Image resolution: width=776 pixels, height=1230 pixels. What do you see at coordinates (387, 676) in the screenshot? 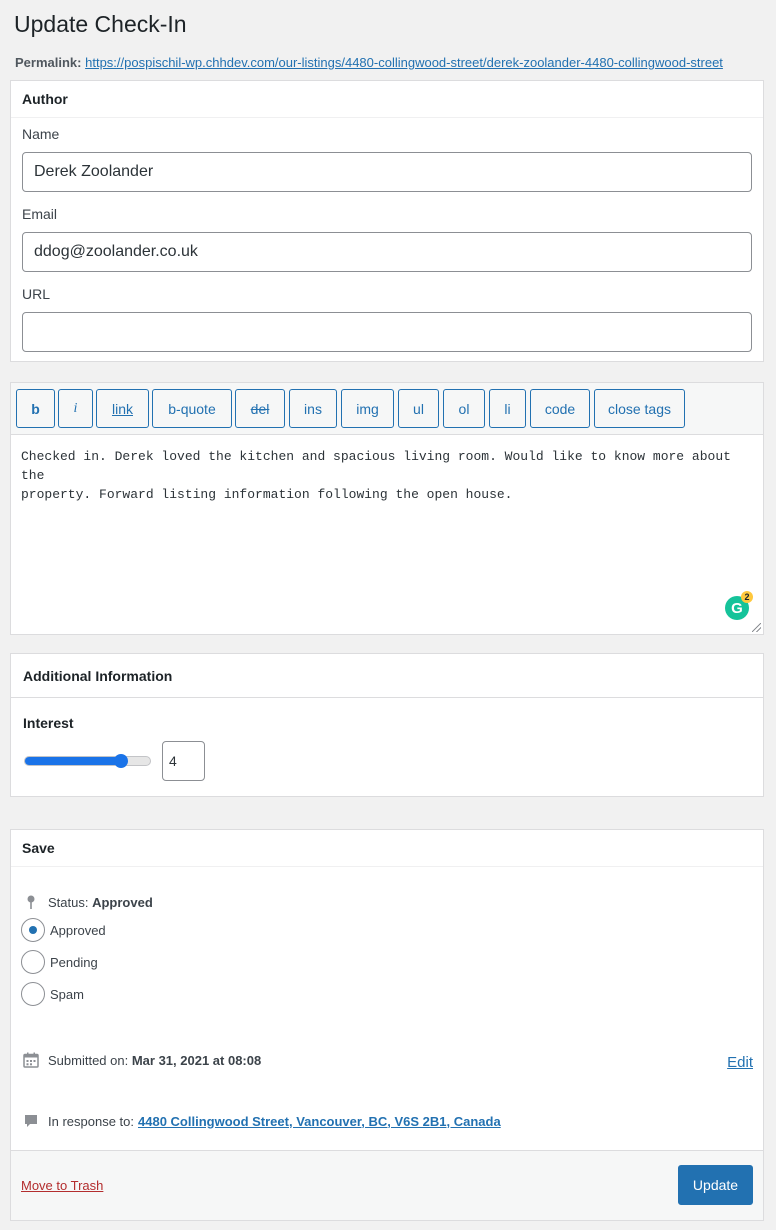
I see `additional-info-header: Additional Information` at bounding box center [387, 676].